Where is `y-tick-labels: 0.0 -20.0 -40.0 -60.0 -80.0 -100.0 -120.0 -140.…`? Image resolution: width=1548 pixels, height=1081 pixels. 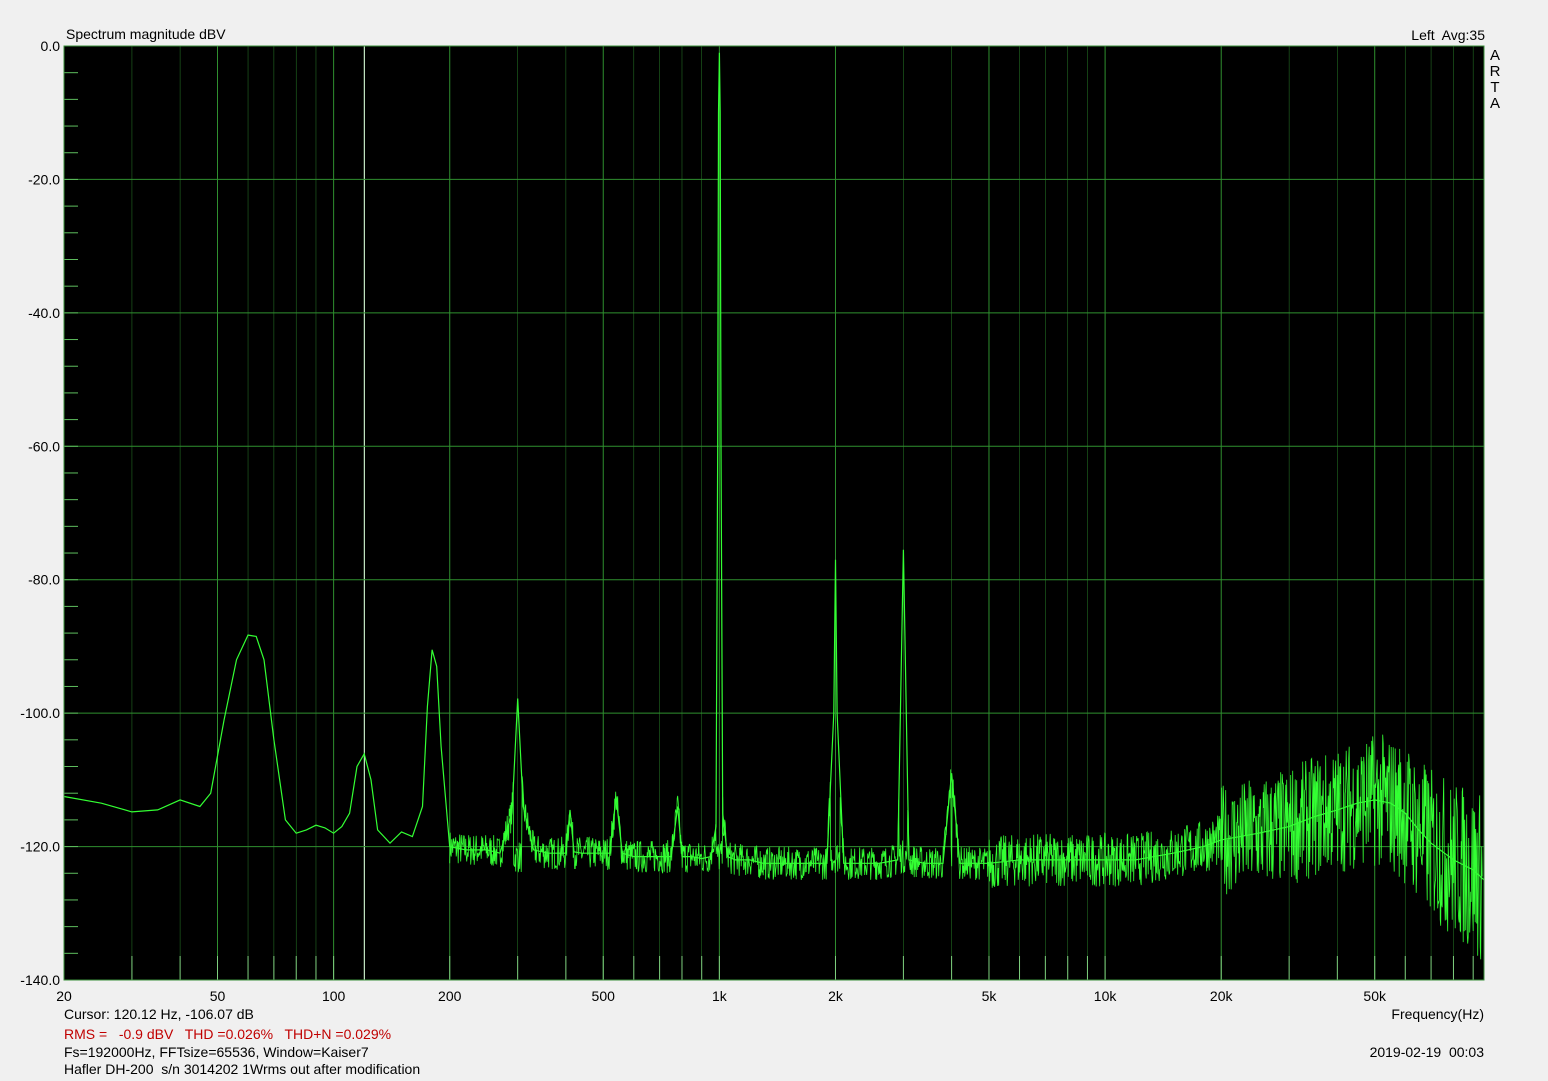 y-tick-labels: 0.0 -20.0 -40.0 -60.0 -80.0 -100.0 -120.0 -140.… is located at coordinates (40, 513).